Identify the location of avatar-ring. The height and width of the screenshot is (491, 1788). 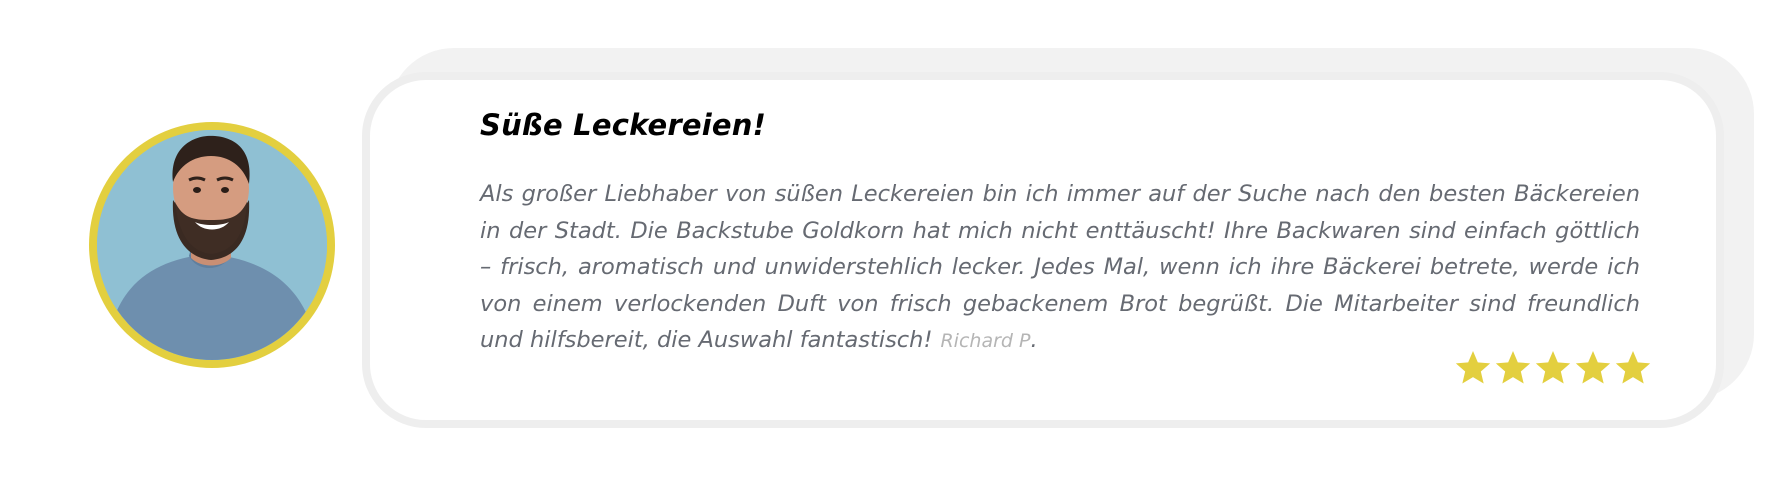
(212, 245).